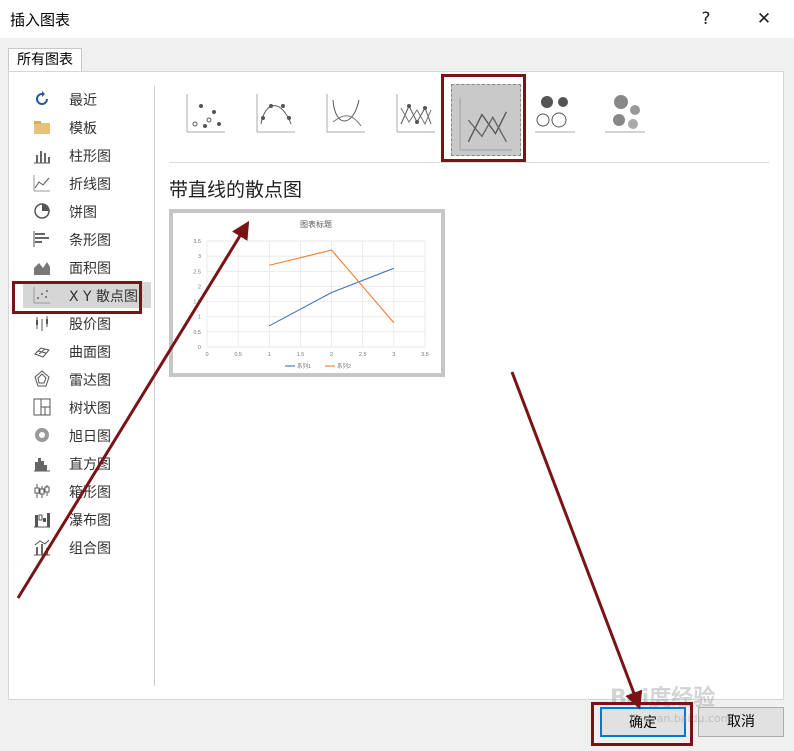  What do you see at coordinates (83, 213) in the screenshot?
I see `sidebar-item-label: 饼图` at bounding box center [83, 213].